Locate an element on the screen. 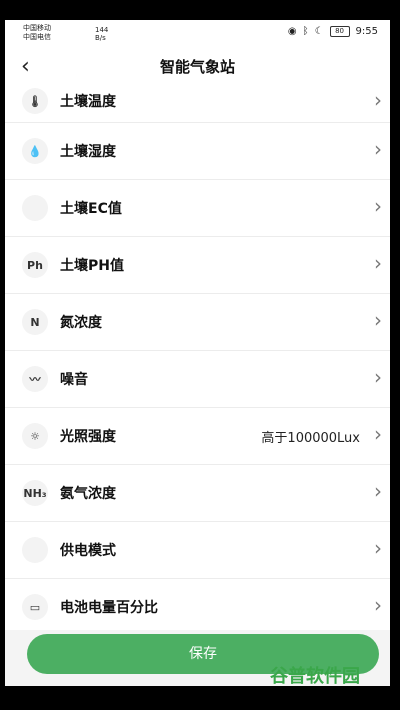 Image resolution: width=400 pixels, height=710 pixels. list-item-label: 土壤湿度 is located at coordinates (88, 152).